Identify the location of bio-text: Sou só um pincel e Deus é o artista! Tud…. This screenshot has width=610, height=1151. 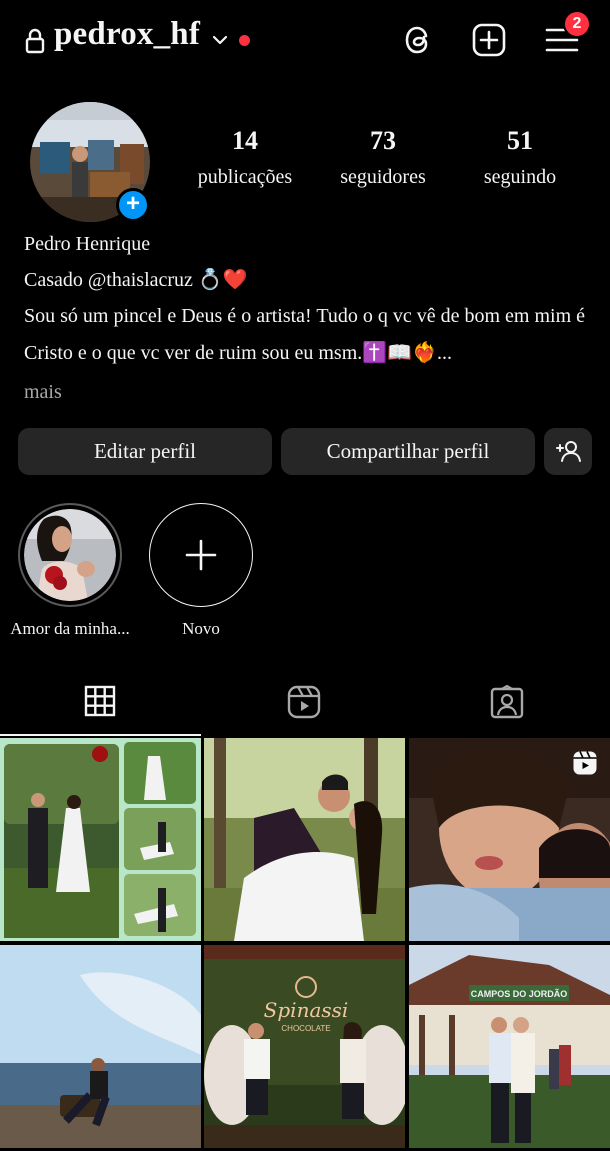
(305, 334).